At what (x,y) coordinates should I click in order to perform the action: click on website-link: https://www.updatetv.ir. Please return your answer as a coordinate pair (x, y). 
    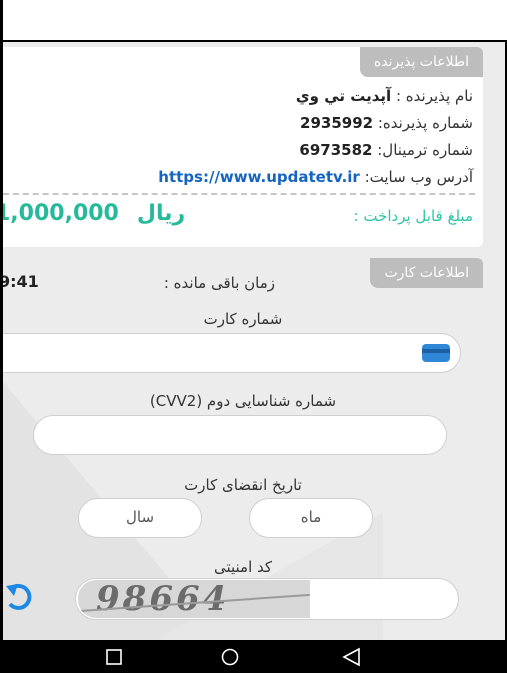
    Looking at the image, I should click on (259, 177).